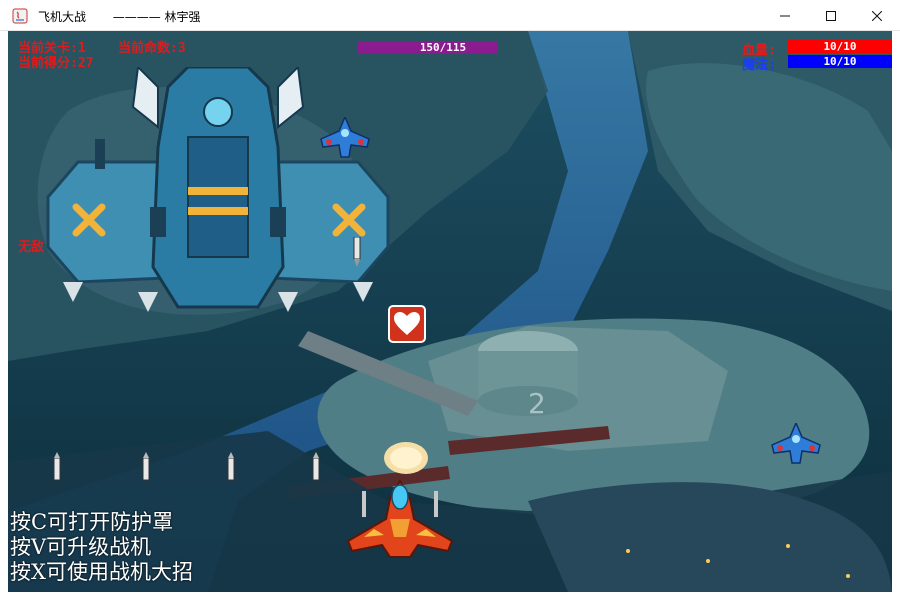  Describe the element at coordinates (101, 572) in the screenshot. I see `hint-ultimate: 按X可使用战机大招` at that location.